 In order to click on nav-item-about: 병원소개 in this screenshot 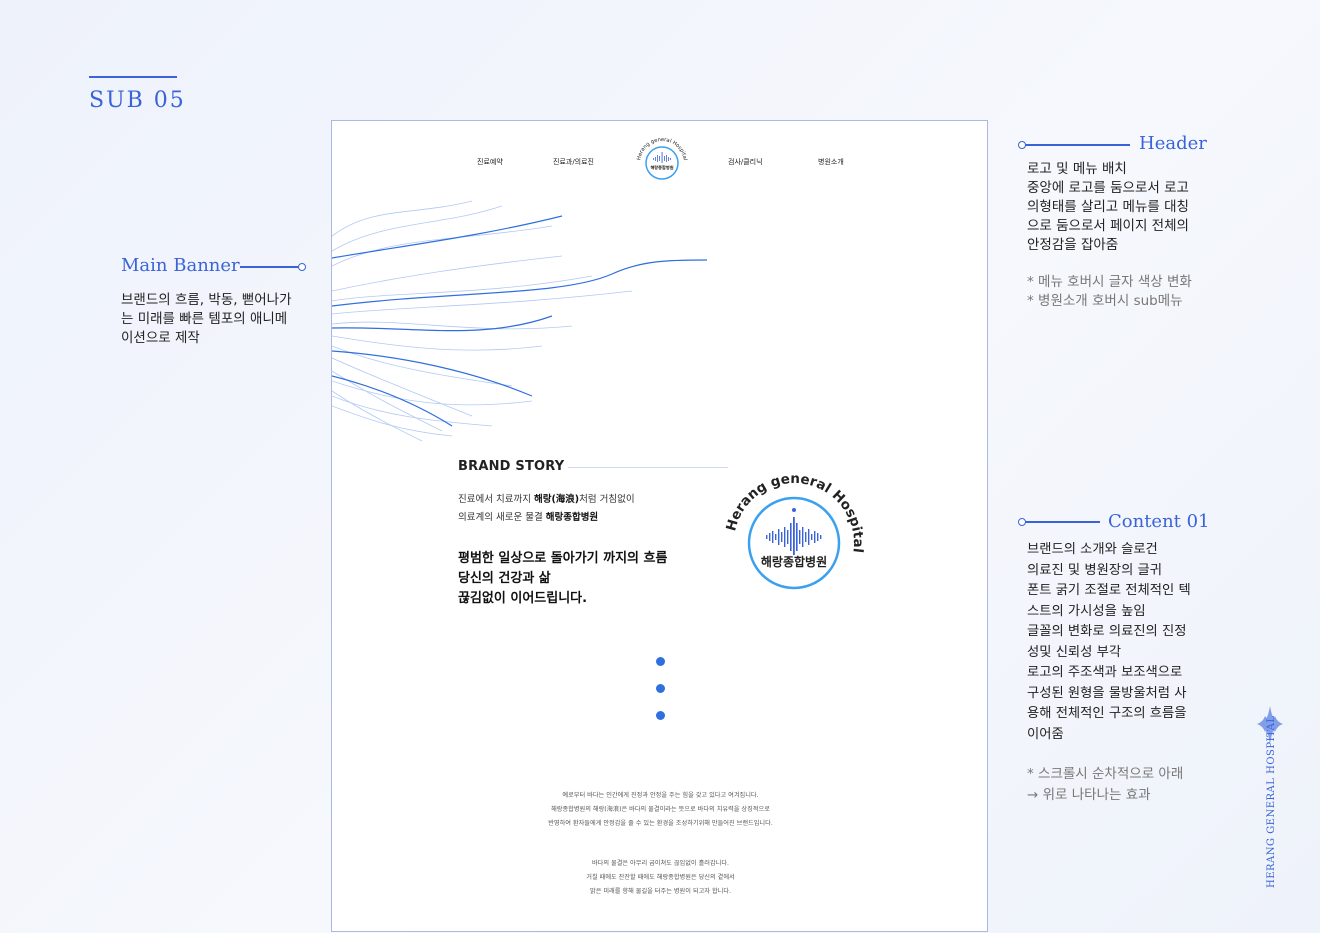, I will do `click(831, 162)`.